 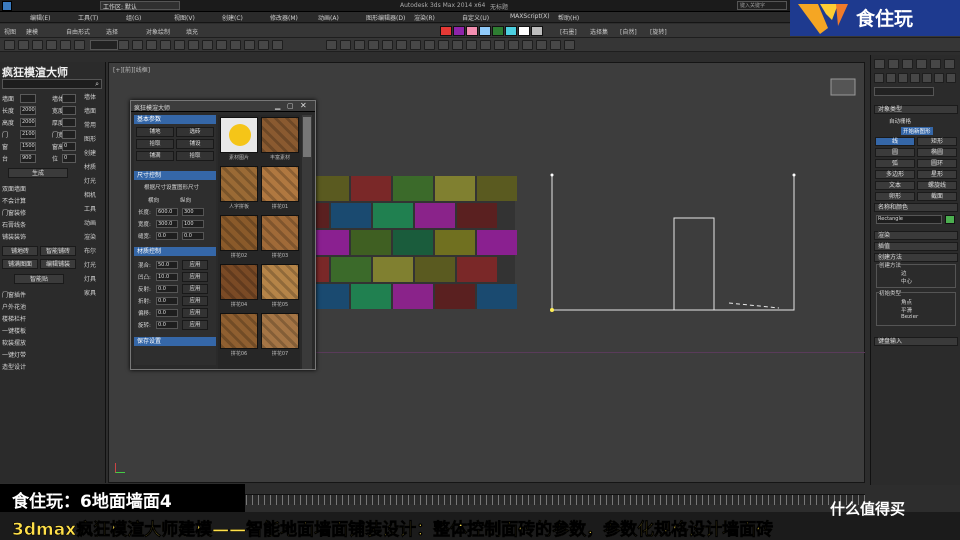 I want to click on shape-button: 圆, so click(x=895, y=152).